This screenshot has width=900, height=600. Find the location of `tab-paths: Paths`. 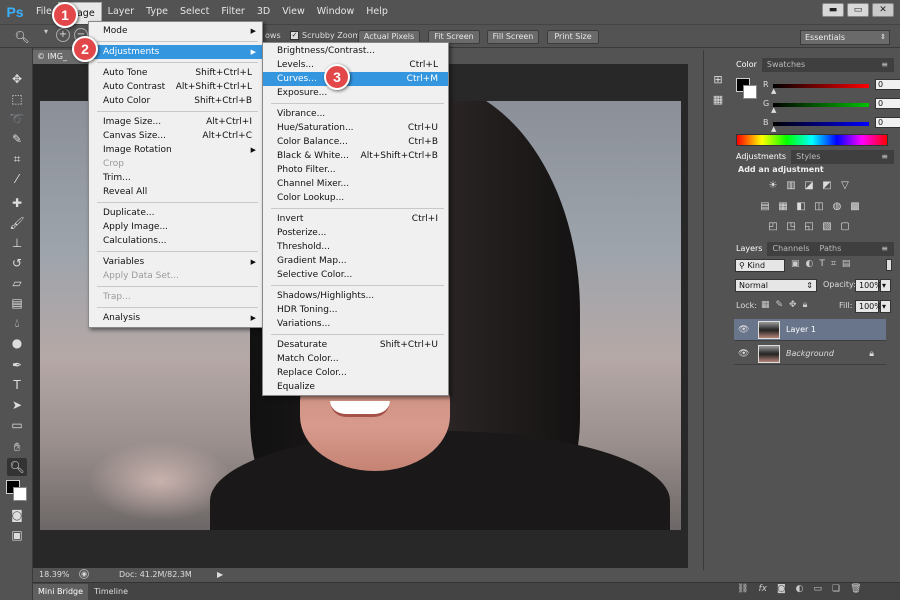

tab-paths: Paths is located at coordinates (831, 249).